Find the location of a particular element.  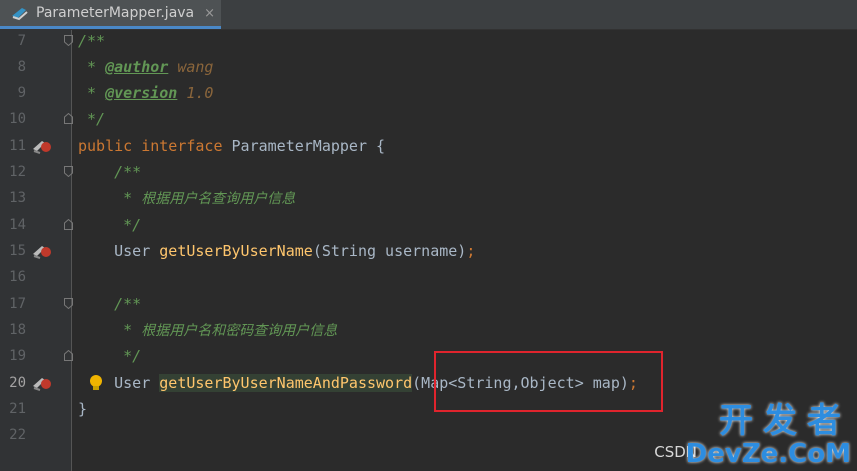

highlight-box is located at coordinates (548, 381).